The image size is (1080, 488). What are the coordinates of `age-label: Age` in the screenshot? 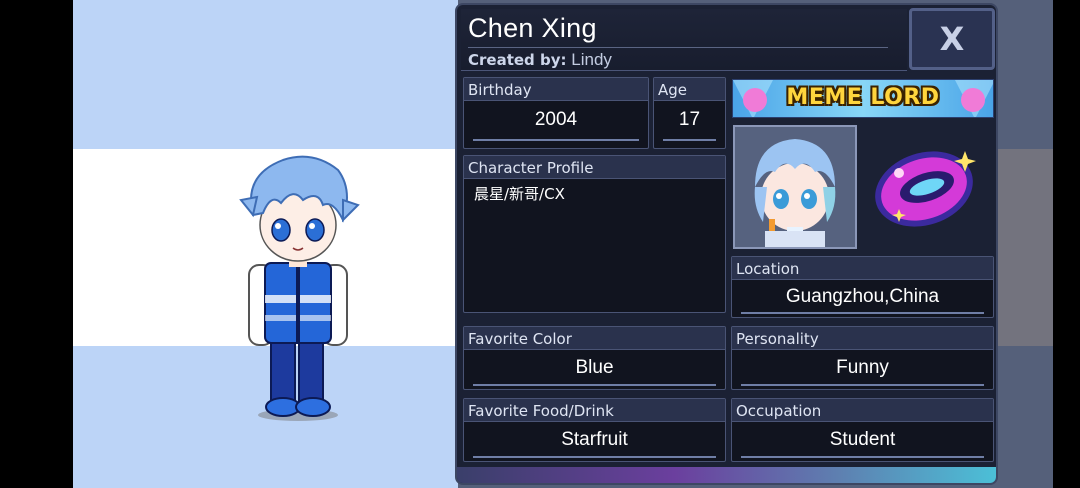 It's located at (689, 89).